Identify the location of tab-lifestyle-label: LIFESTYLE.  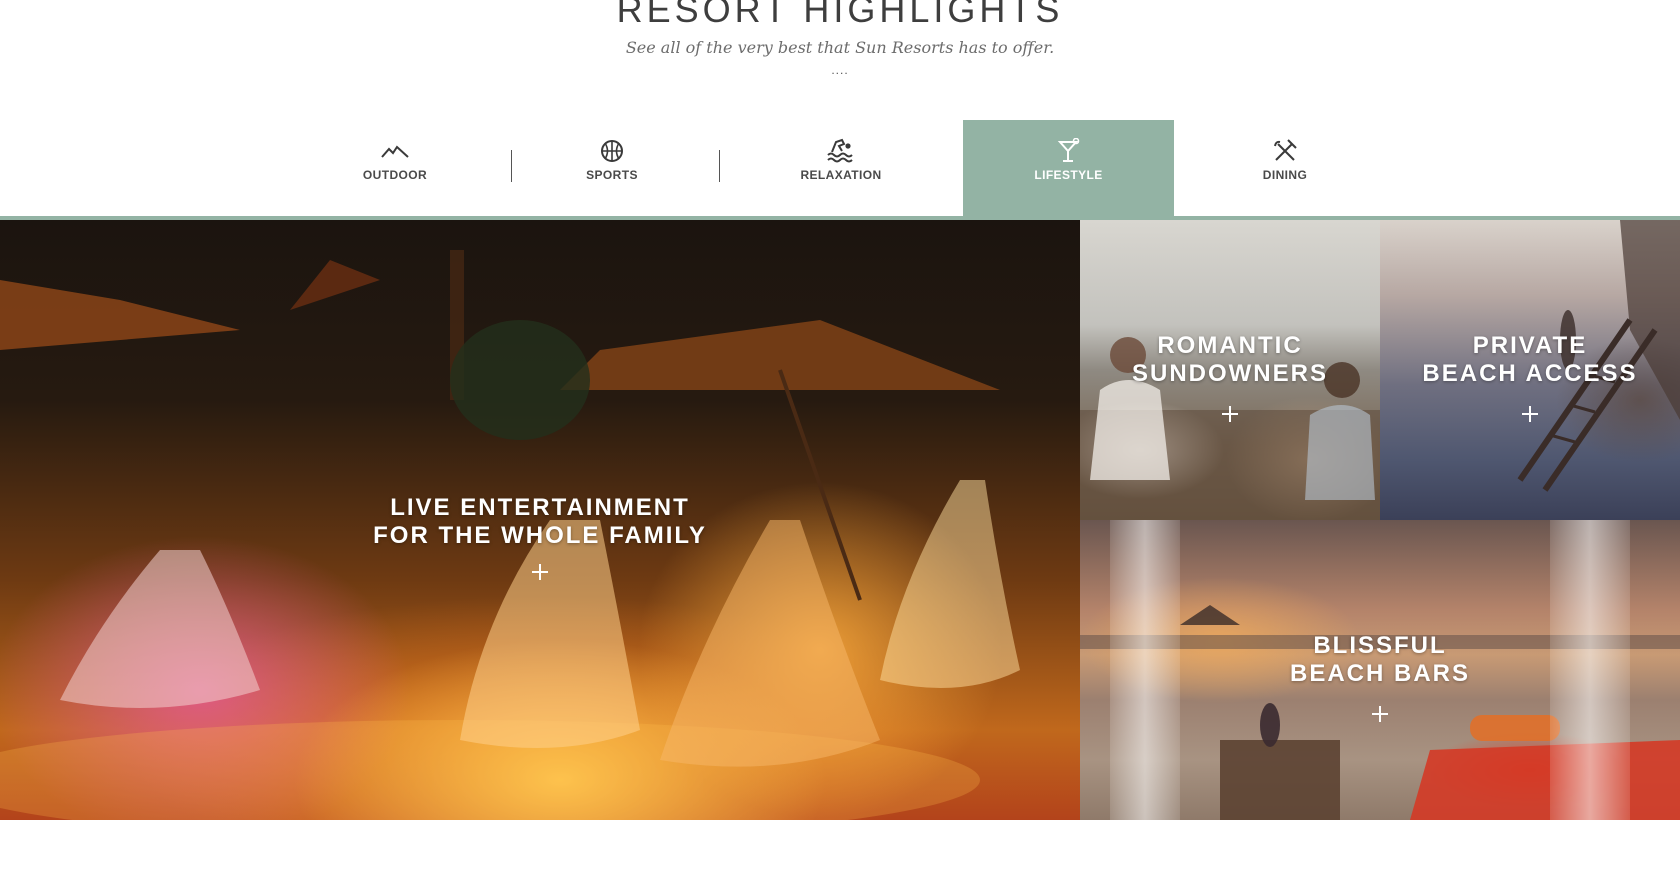
(1068, 175).